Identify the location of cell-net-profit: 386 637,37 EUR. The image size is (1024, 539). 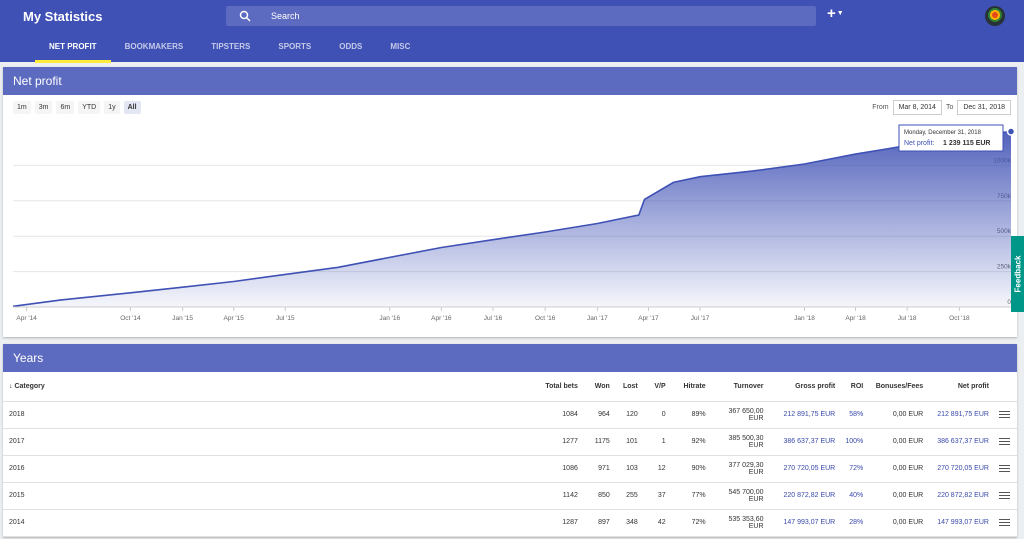
(960, 442).